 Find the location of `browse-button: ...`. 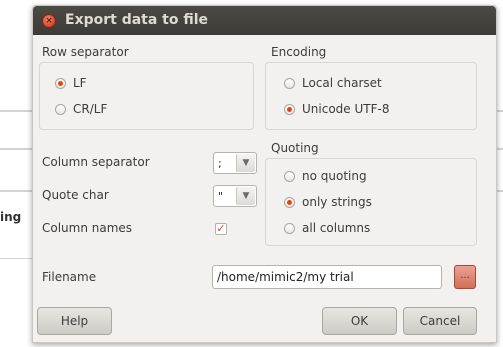

browse-button: ... is located at coordinates (465, 277).